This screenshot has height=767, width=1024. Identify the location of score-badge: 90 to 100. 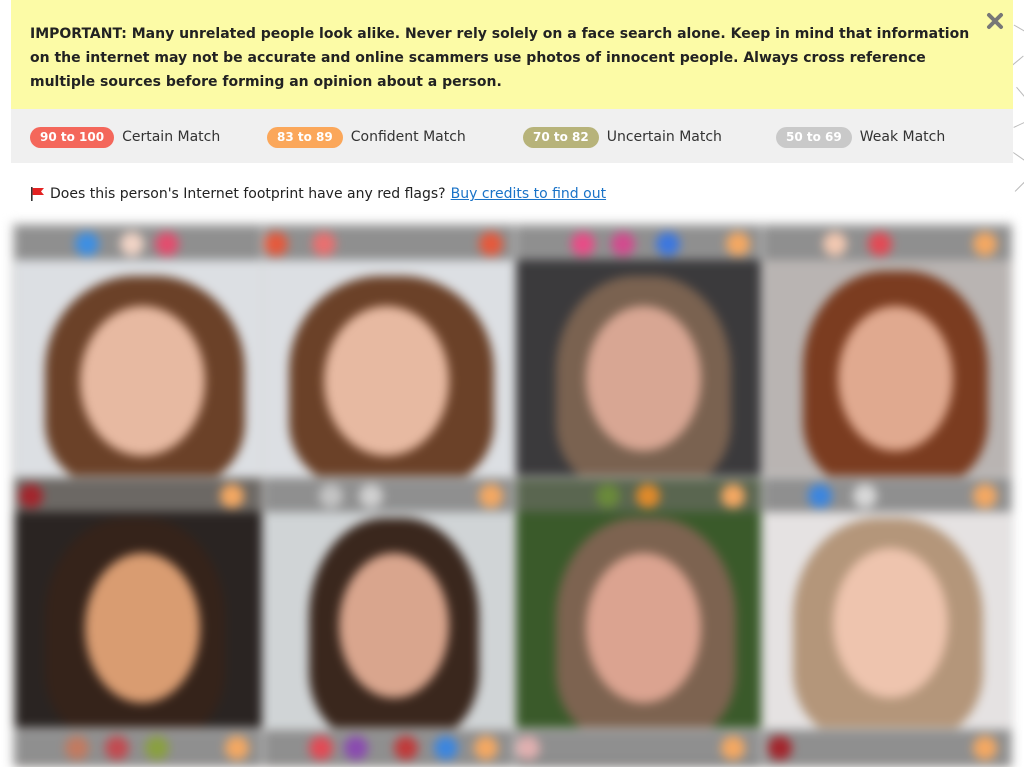
(72, 137).